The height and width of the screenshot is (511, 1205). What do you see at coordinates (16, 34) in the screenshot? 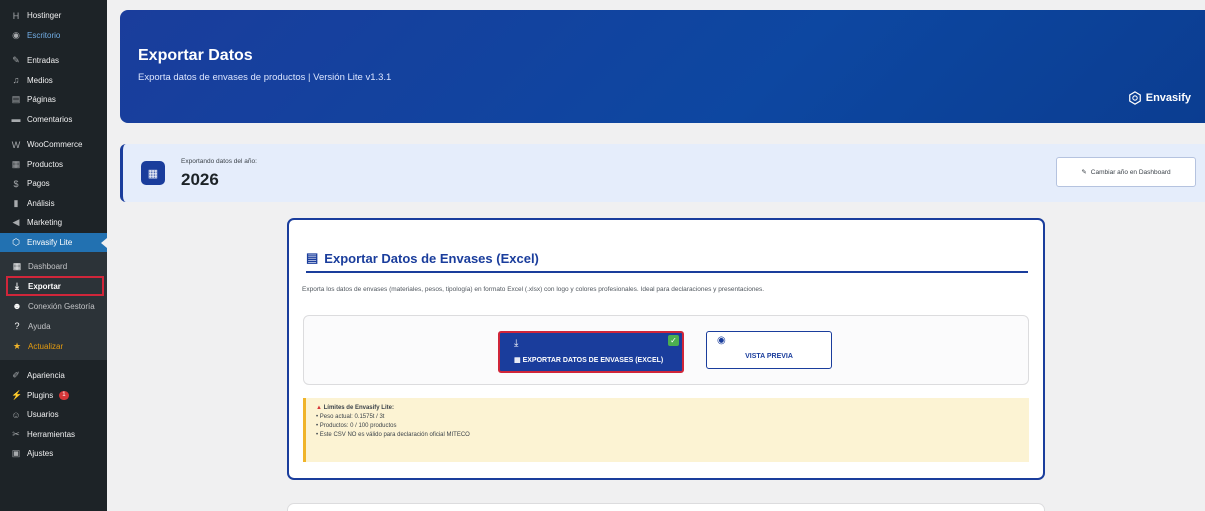
I see `dashboard-icon: ◉` at bounding box center [16, 34].